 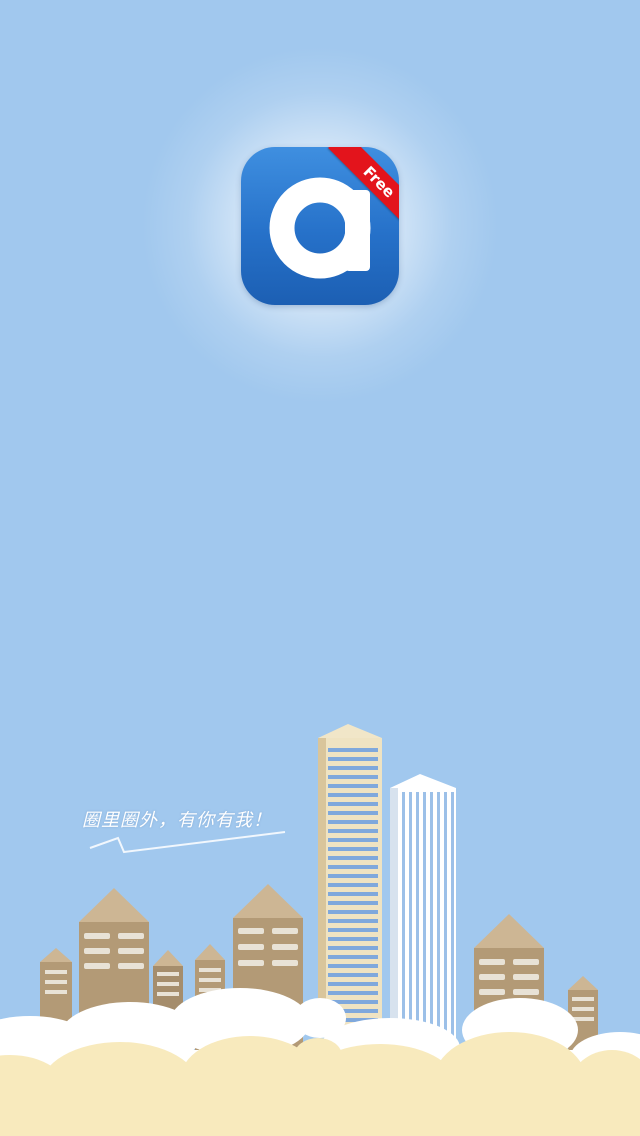 I want to click on app-logo-icon: Free, so click(x=320, y=226).